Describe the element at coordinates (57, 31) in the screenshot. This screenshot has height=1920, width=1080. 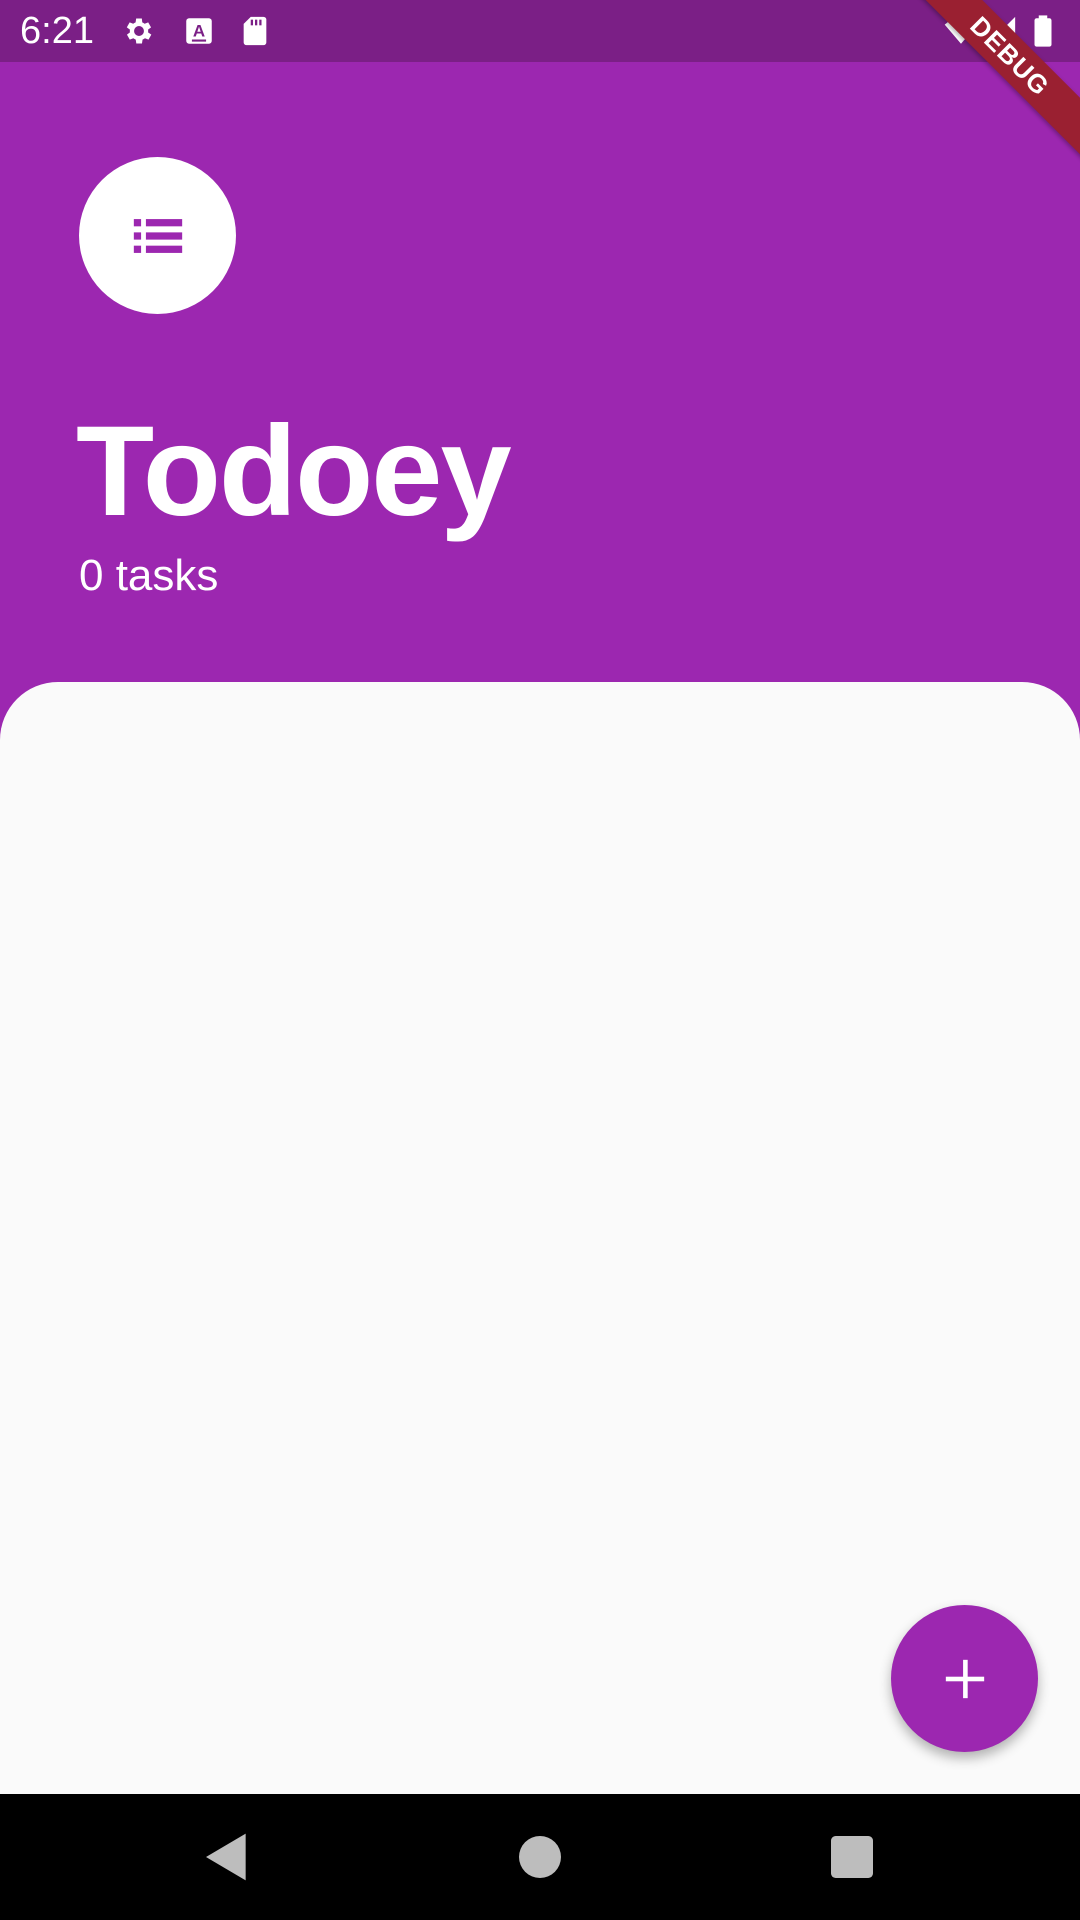
I see `status-time: 6:21` at that location.